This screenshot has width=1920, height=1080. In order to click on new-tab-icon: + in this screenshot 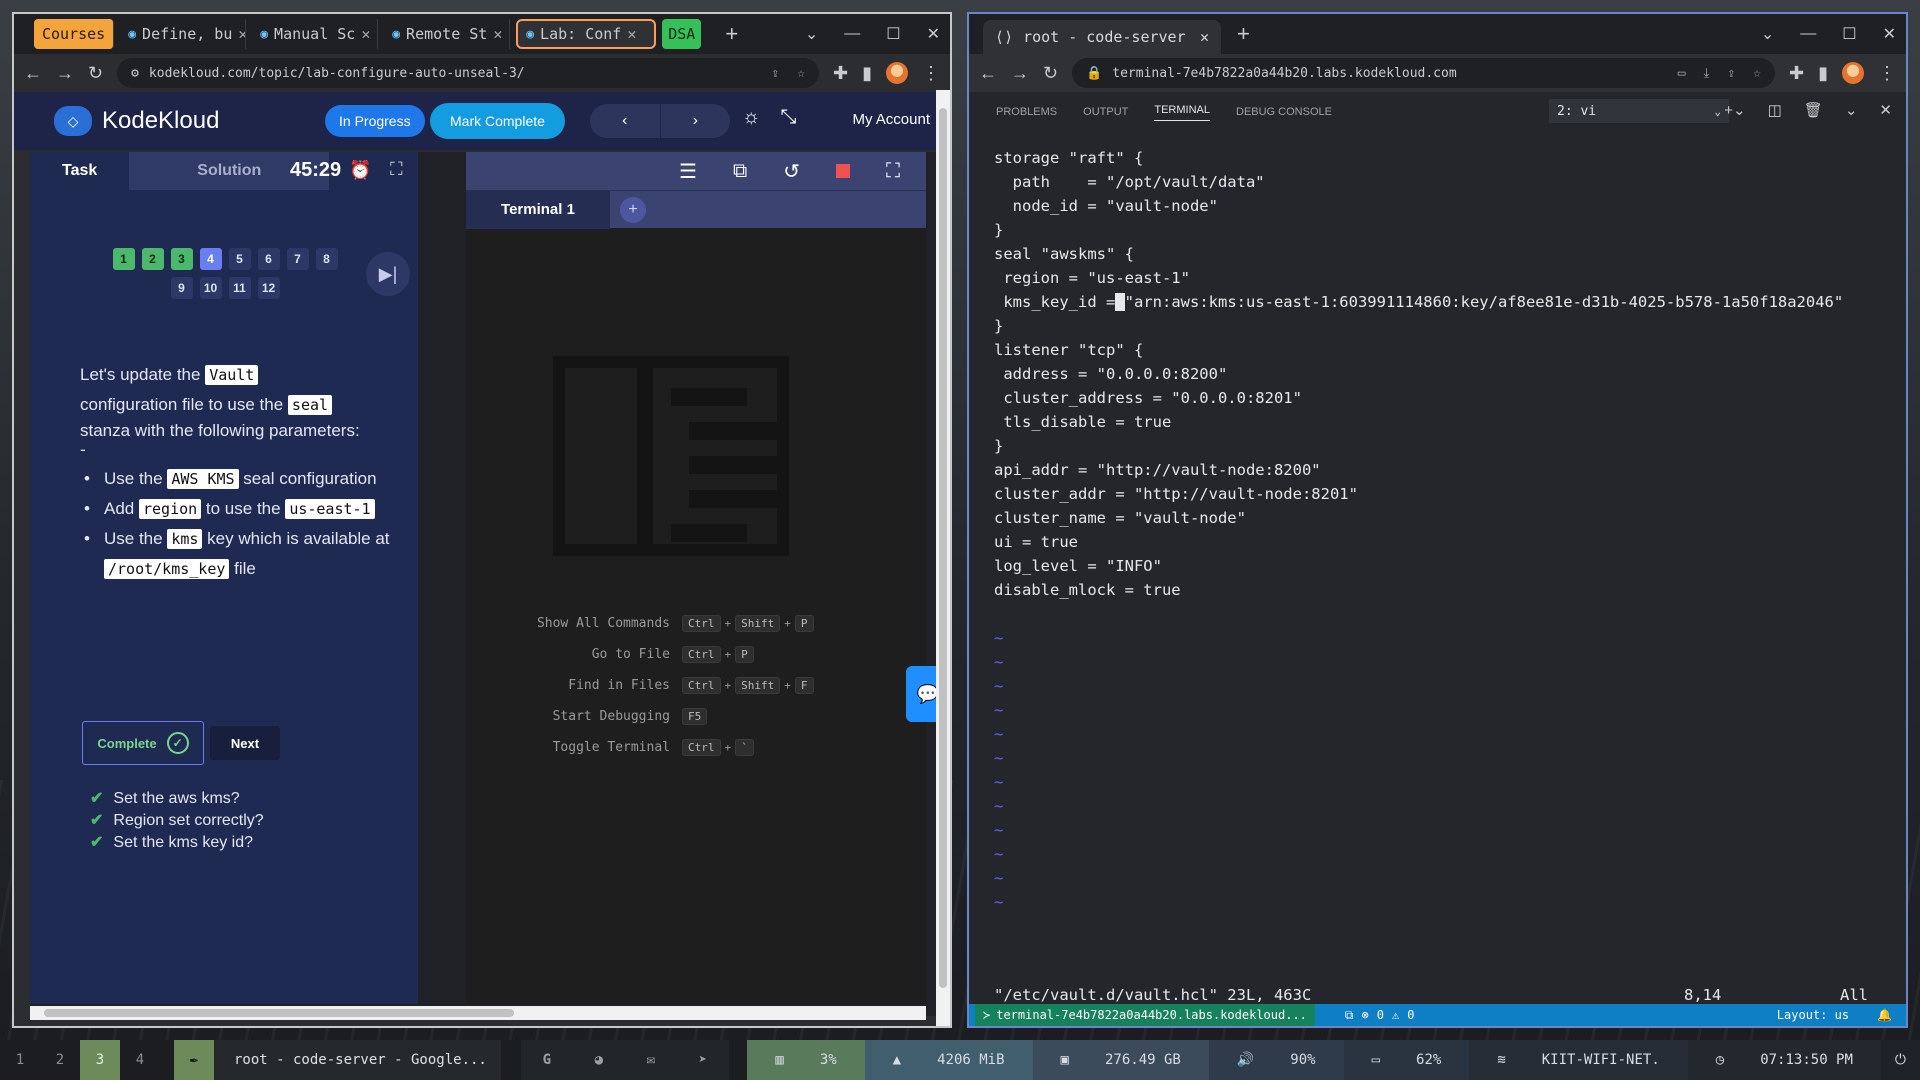, I will do `click(731, 34)`.